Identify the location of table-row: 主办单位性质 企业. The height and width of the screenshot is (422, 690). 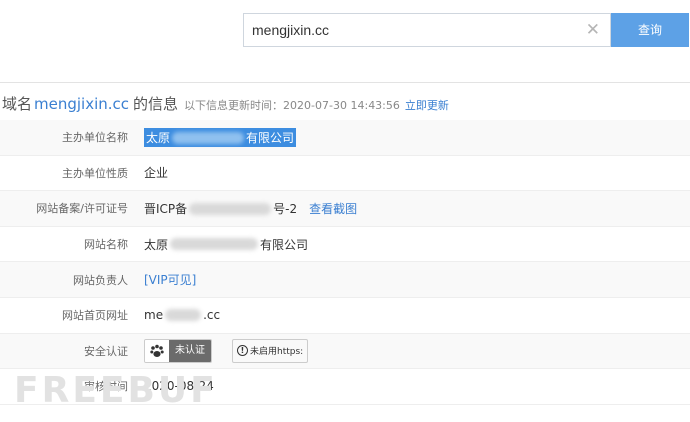
(345, 174).